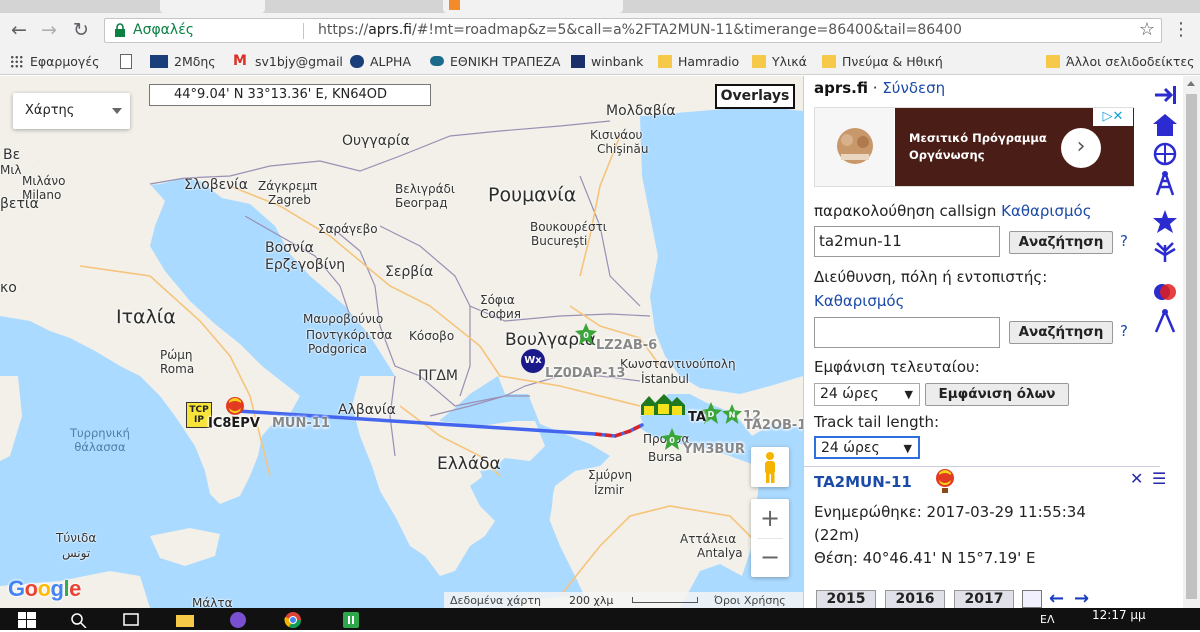  I want to click on bookmark-document, so click(129, 61).